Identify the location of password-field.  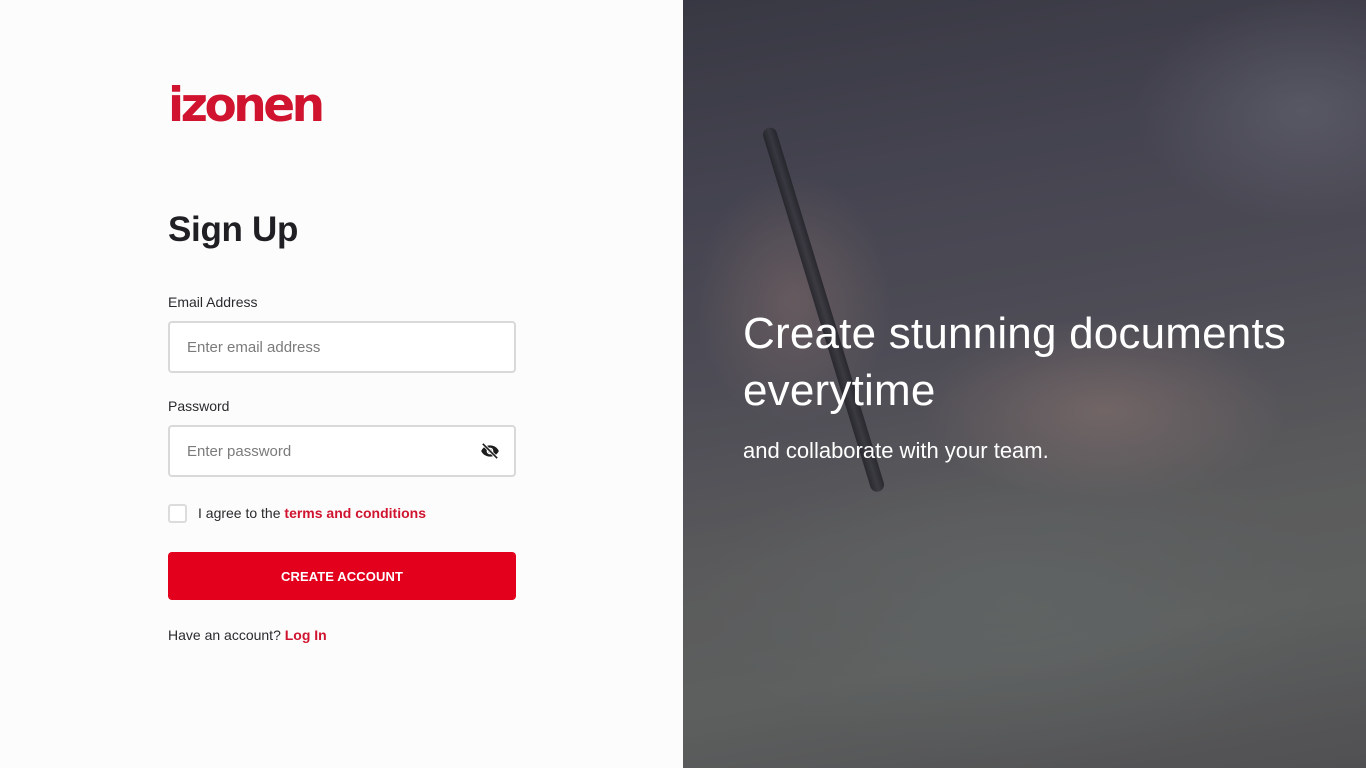
(332, 451).